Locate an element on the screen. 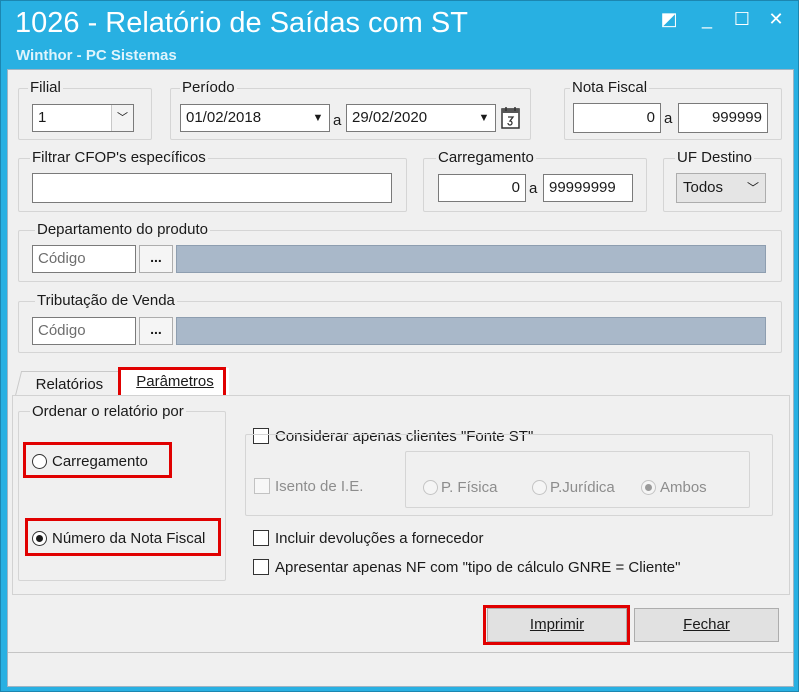 This screenshot has width=799, height=692. status-bar is located at coordinates (400, 669).